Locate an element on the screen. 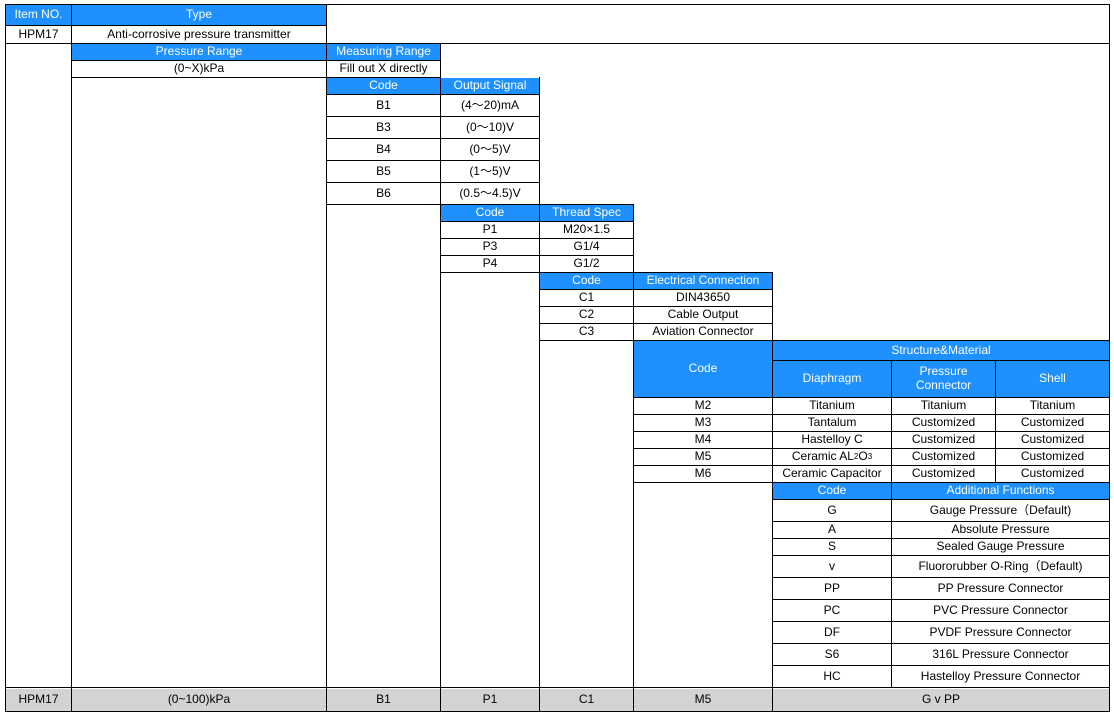 Image resolution: width=1114 pixels, height=717 pixels. output-code-header: Code is located at coordinates (383, 86).